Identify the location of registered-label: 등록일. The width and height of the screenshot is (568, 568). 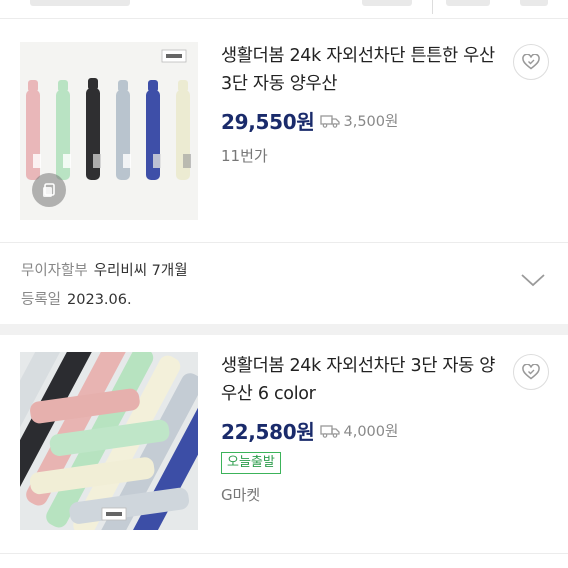
(41, 300).